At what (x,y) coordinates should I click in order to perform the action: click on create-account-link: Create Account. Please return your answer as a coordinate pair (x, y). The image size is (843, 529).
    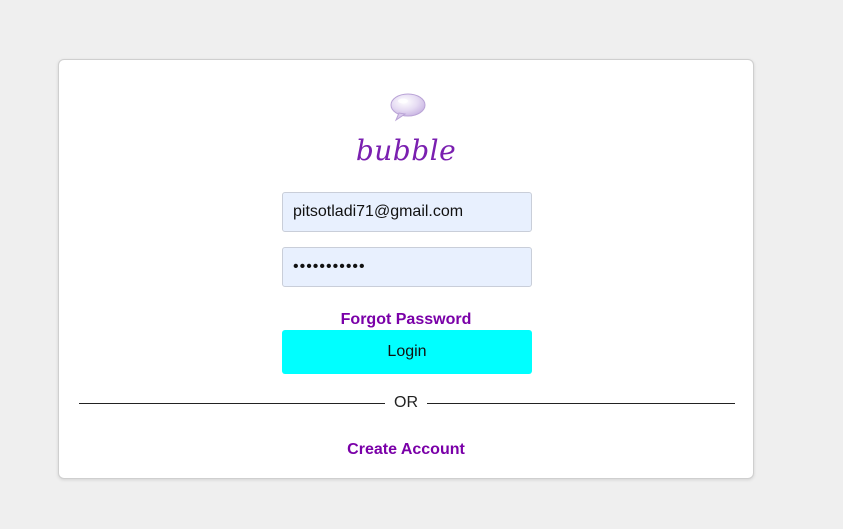
    Looking at the image, I should click on (406, 450).